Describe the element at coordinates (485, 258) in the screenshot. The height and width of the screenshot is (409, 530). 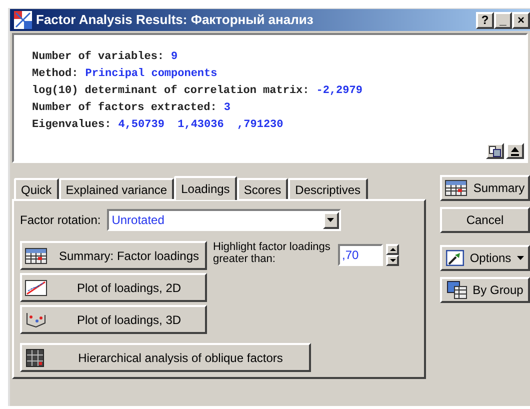
I see `side-button: Options` at that location.